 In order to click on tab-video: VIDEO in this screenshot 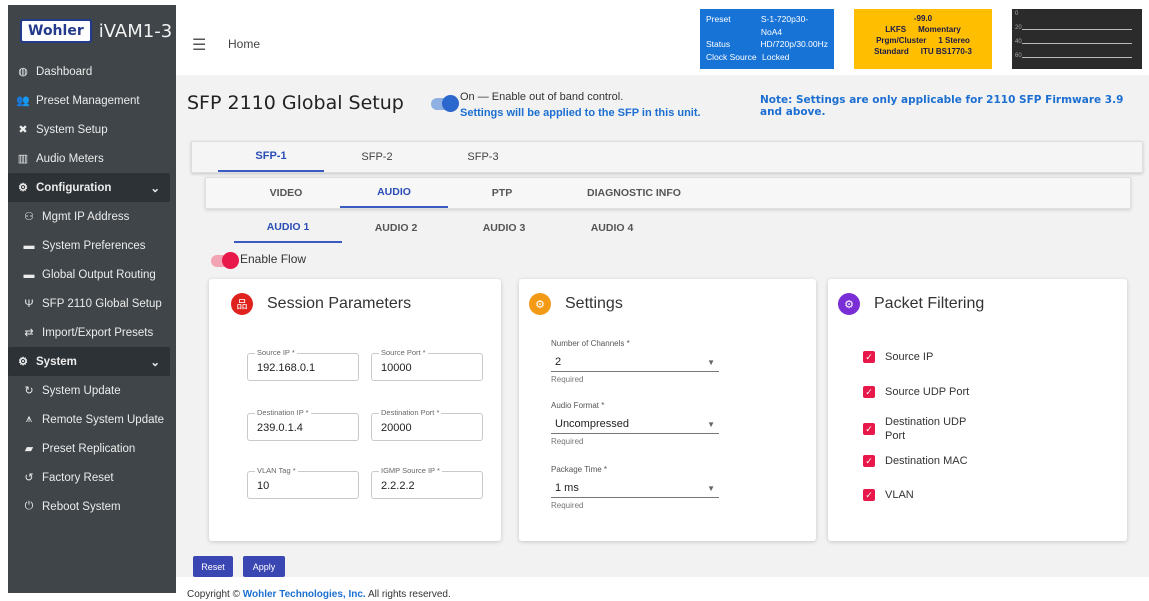, I will do `click(286, 193)`.